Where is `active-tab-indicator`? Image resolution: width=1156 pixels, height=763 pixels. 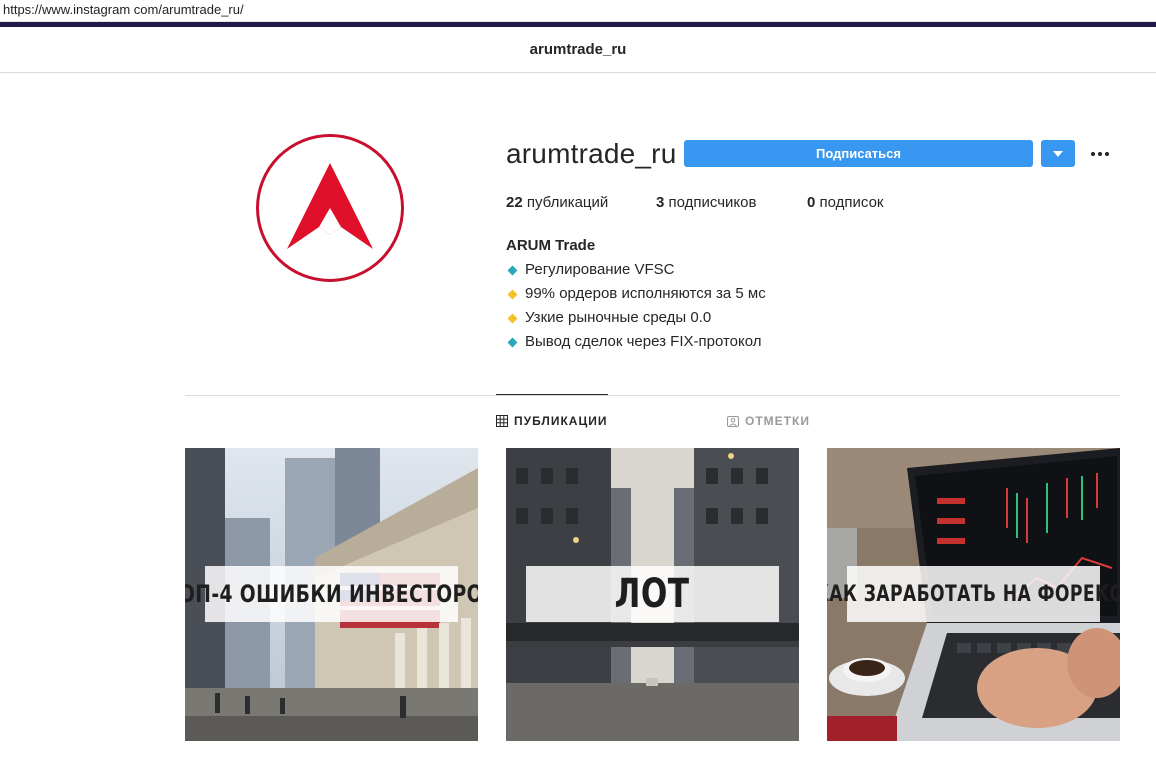 active-tab-indicator is located at coordinates (552, 394).